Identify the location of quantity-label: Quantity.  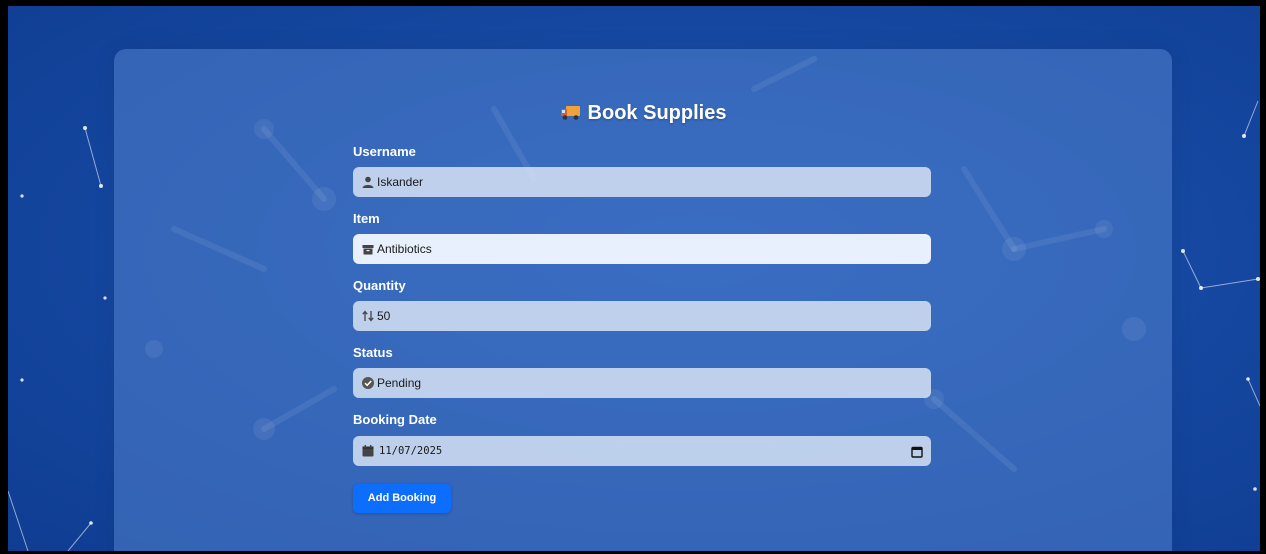
(379, 285).